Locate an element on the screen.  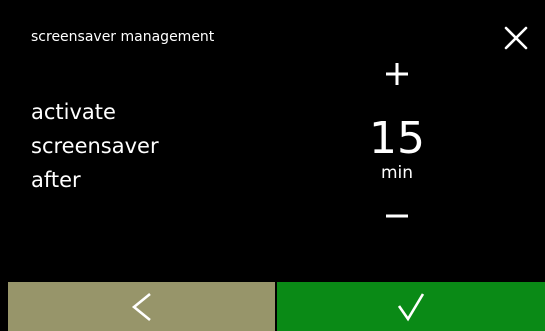
minus-icon is located at coordinates (397, 216).